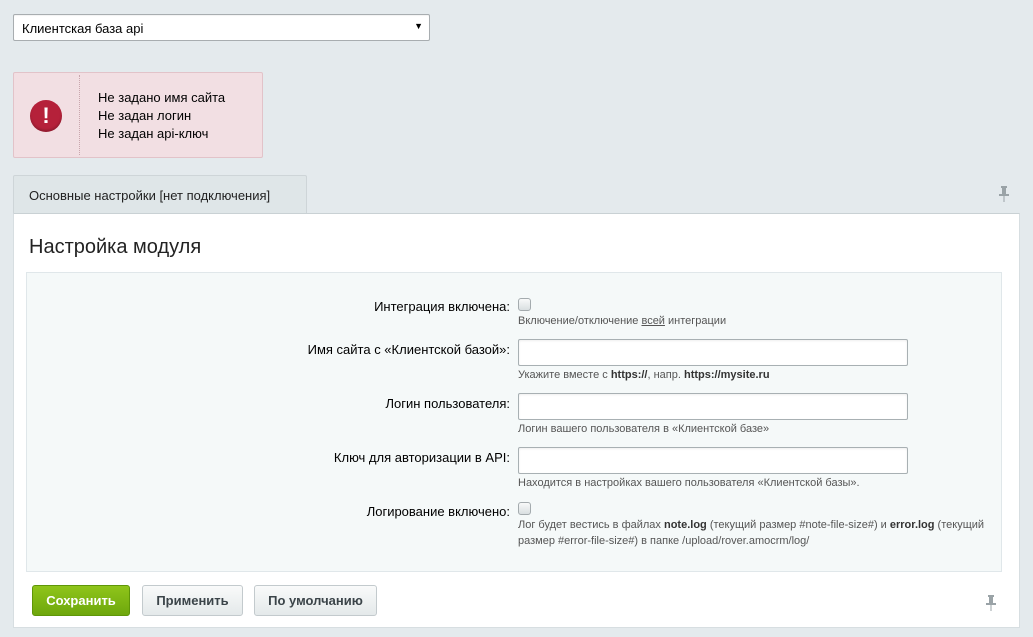 Image resolution: width=1033 pixels, height=637 pixels. I want to click on logging-checkbox, so click(524, 508).